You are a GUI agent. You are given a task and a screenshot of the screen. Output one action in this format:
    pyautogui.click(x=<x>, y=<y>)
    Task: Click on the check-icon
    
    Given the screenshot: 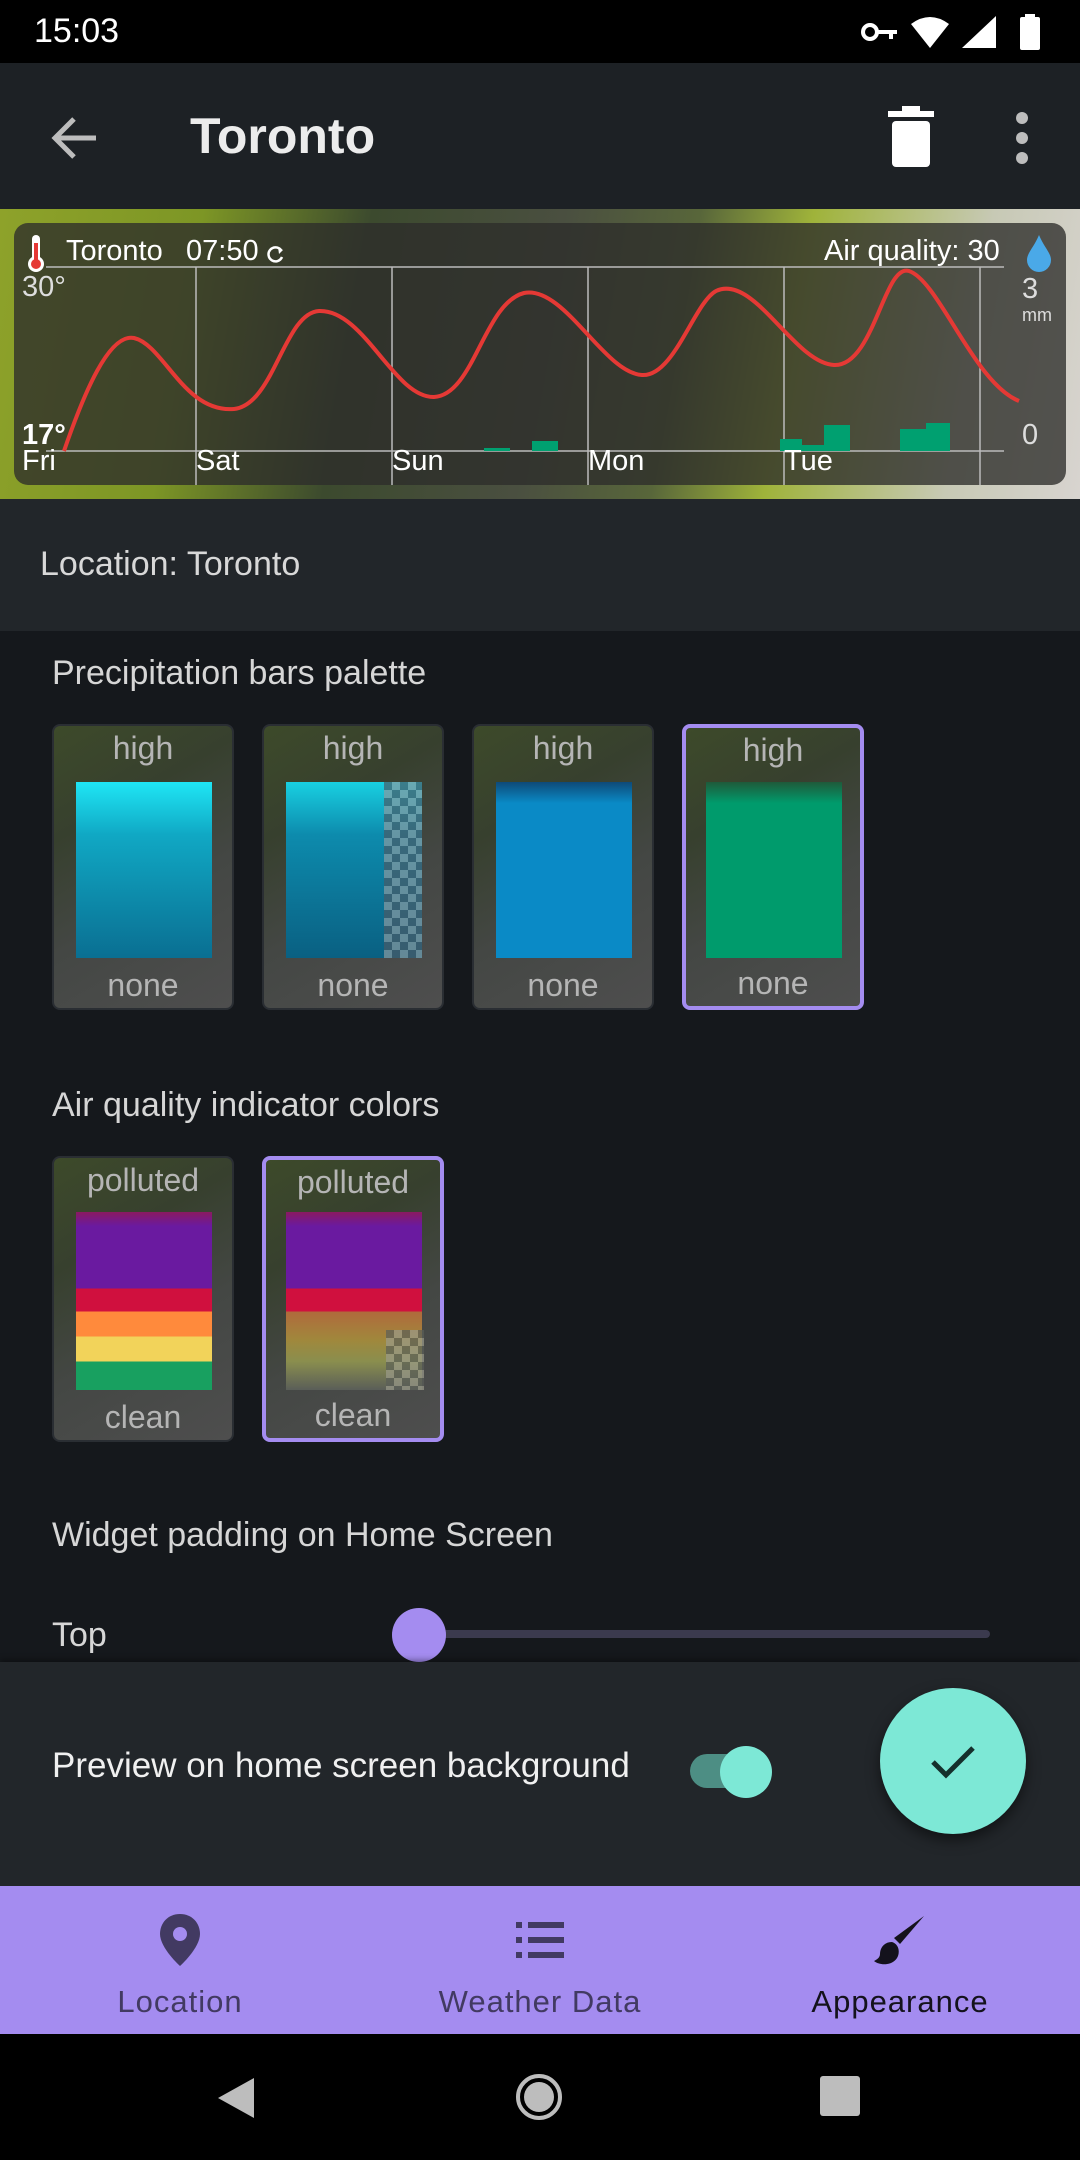 What is the action you would take?
    pyautogui.click(x=953, y=1762)
    